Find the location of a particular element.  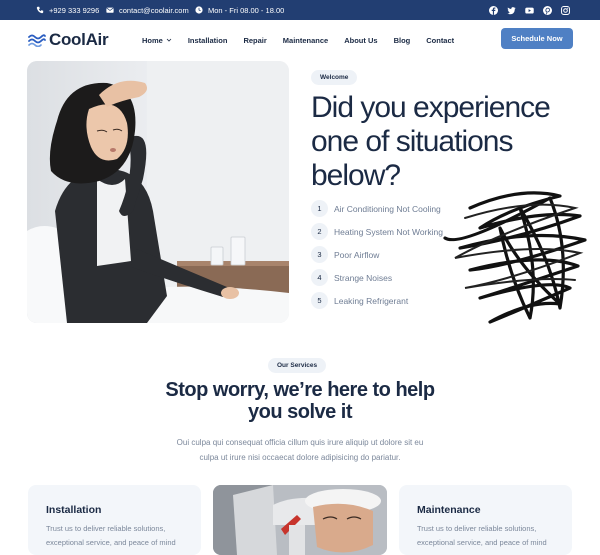

nav-item-repair: Repair is located at coordinates (254, 40).